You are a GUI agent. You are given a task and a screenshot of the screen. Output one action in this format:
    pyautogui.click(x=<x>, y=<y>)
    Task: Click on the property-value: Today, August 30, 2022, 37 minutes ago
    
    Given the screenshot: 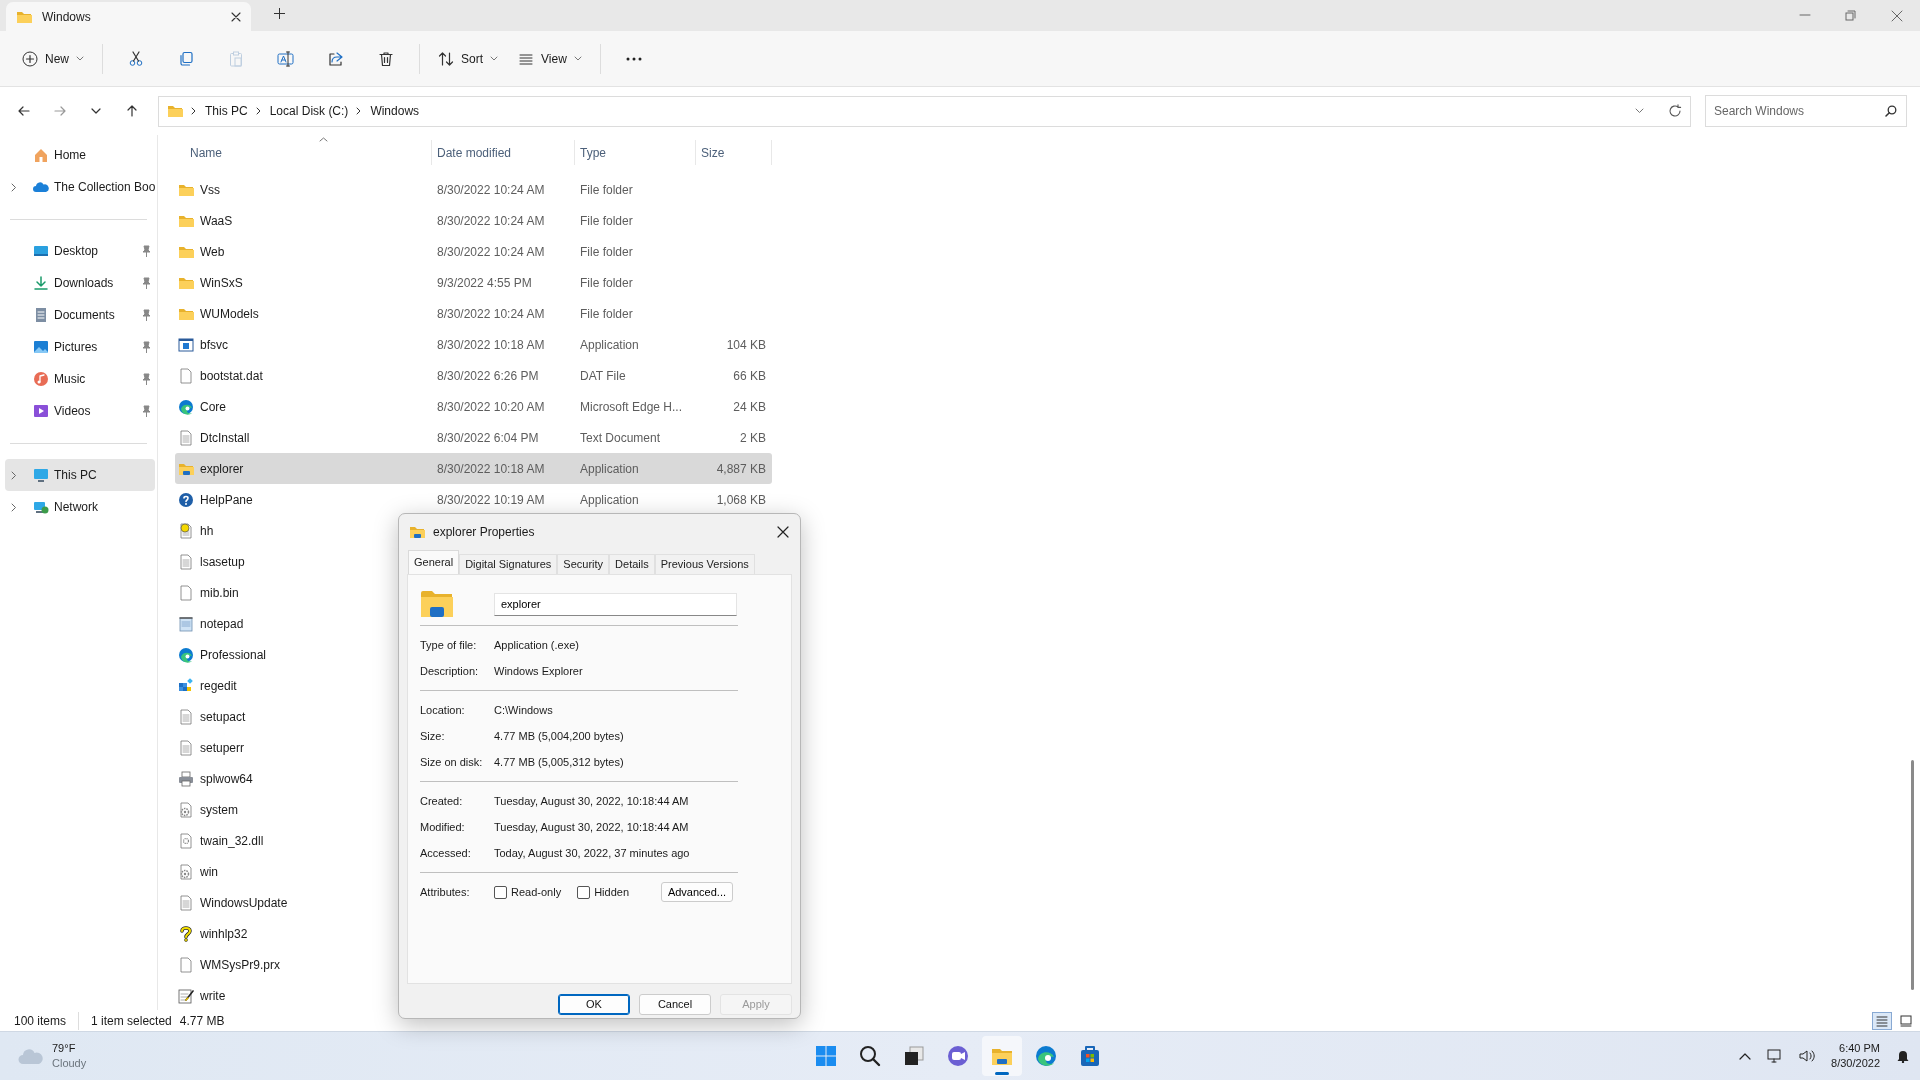 What is the action you would take?
    pyautogui.click(x=592, y=853)
    